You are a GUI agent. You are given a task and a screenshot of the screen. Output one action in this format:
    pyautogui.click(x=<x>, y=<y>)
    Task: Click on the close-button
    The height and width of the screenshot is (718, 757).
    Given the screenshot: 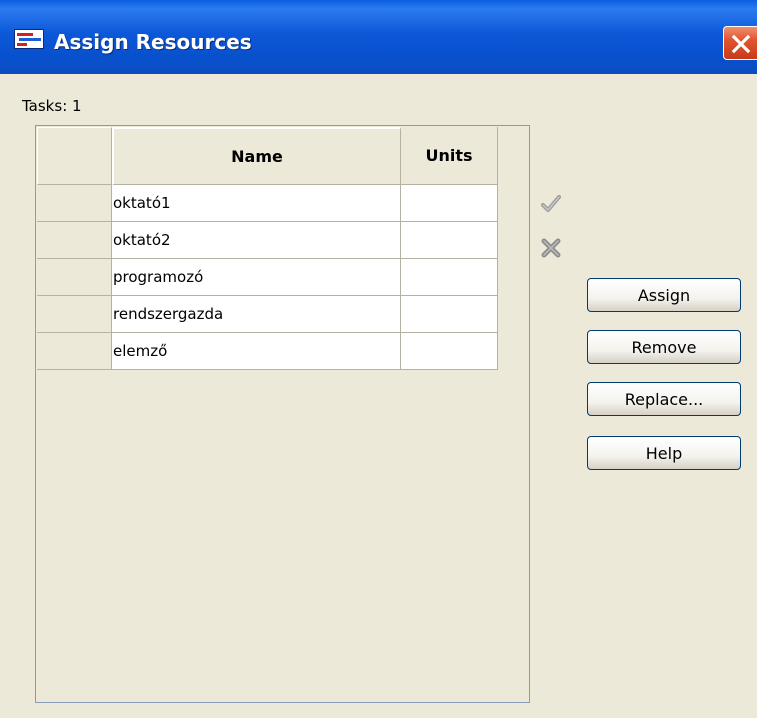 What is the action you would take?
    pyautogui.click(x=740, y=43)
    